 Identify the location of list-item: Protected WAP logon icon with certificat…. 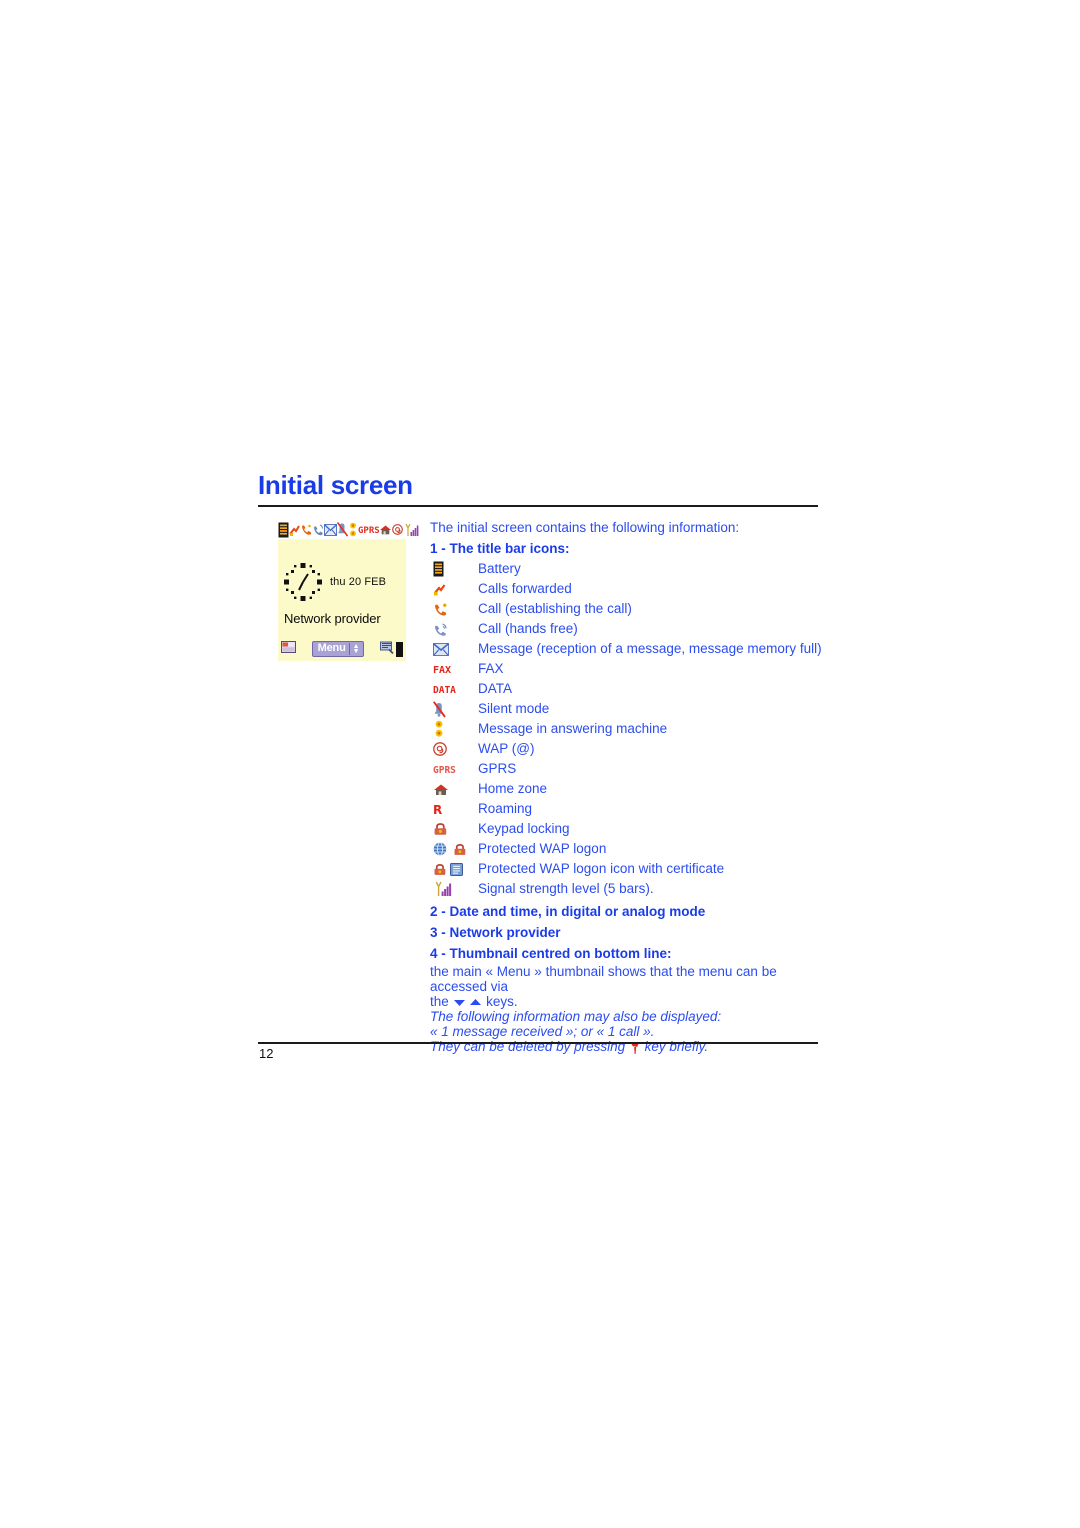
(626, 869).